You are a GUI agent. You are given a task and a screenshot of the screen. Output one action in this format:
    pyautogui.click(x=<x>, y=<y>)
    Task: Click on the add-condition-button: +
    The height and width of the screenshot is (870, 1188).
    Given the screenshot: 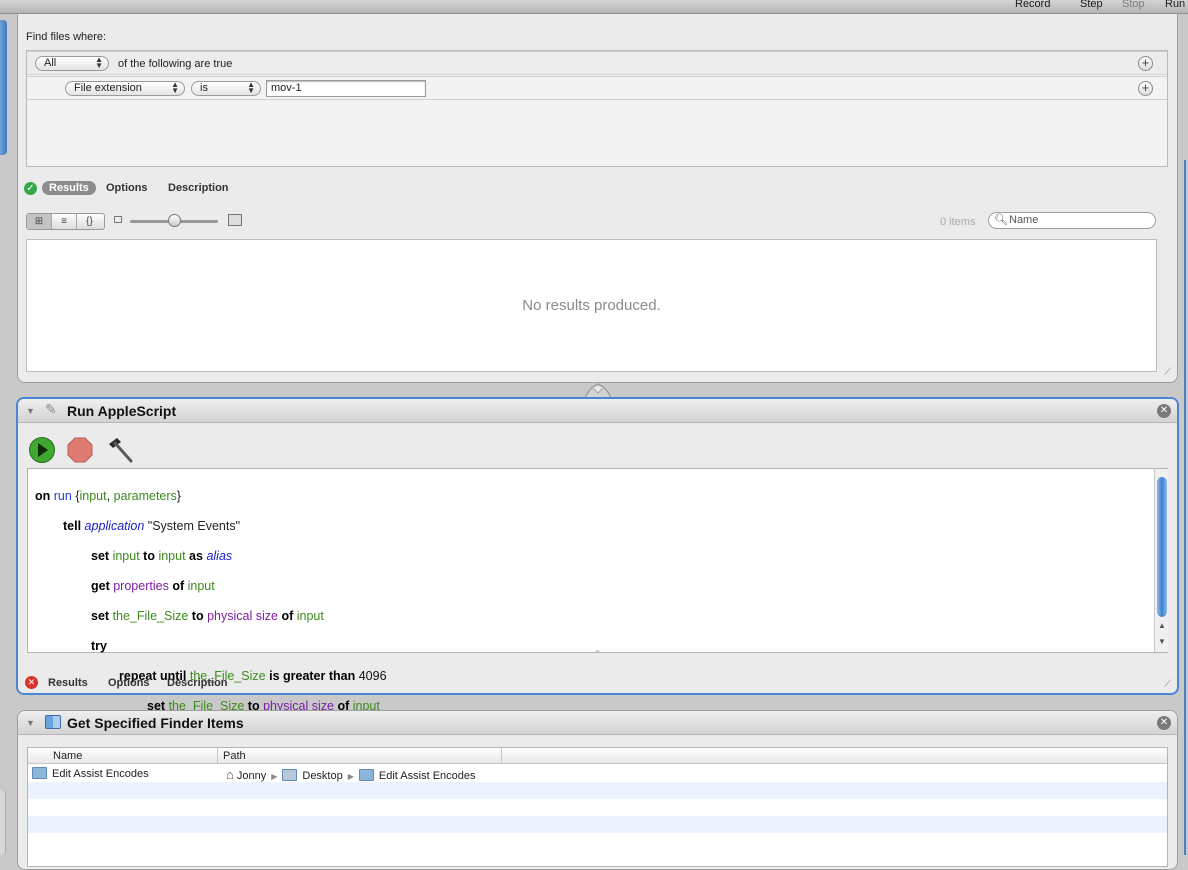 What is the action you would take?
    pyautogui.click(x=1145, y=63)
    